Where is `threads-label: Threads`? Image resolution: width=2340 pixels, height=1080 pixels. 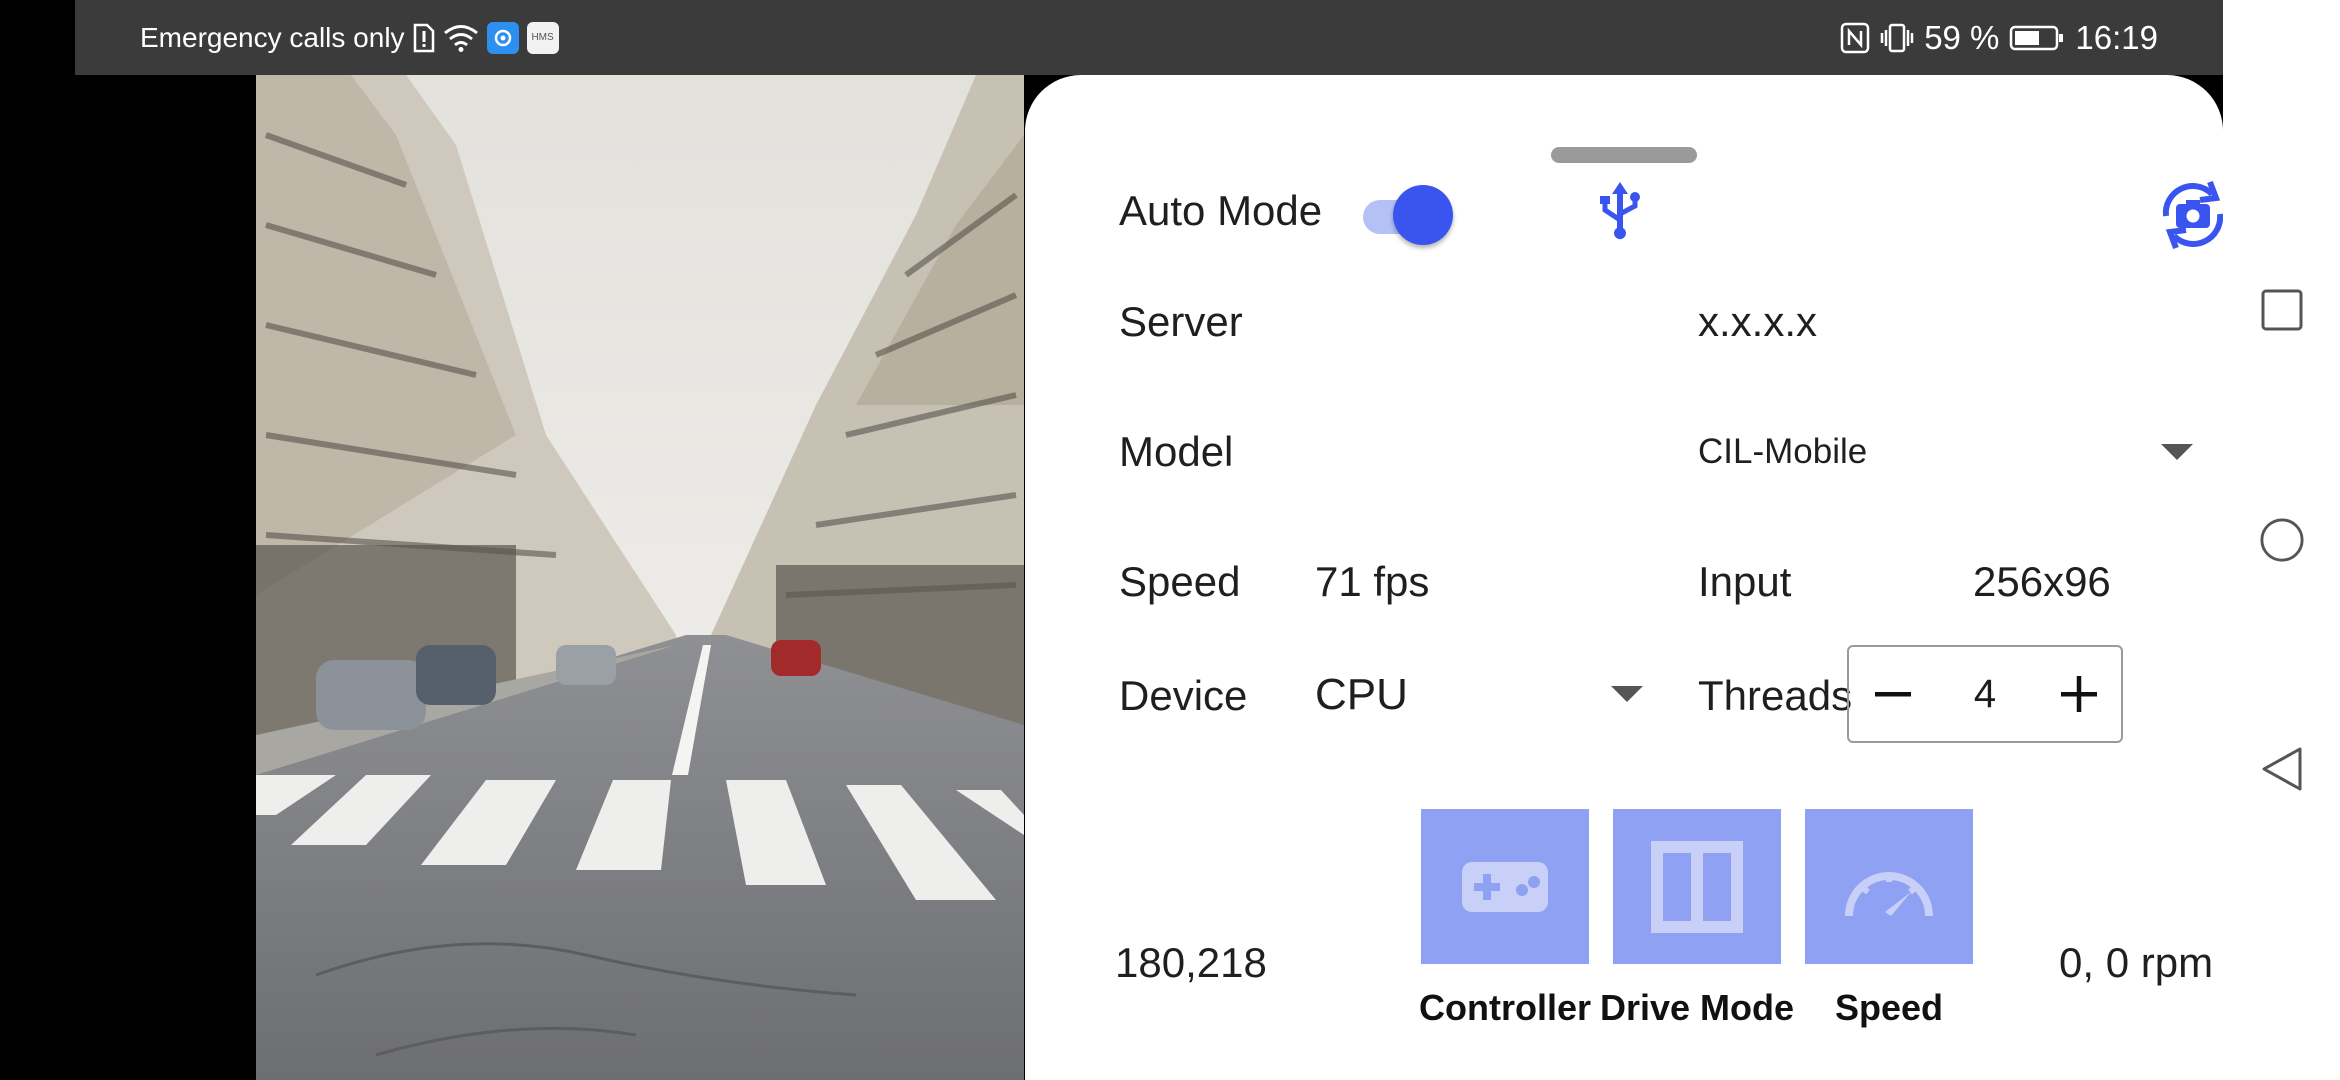
threads-label: Threads is located at coordinates (1775, 695).